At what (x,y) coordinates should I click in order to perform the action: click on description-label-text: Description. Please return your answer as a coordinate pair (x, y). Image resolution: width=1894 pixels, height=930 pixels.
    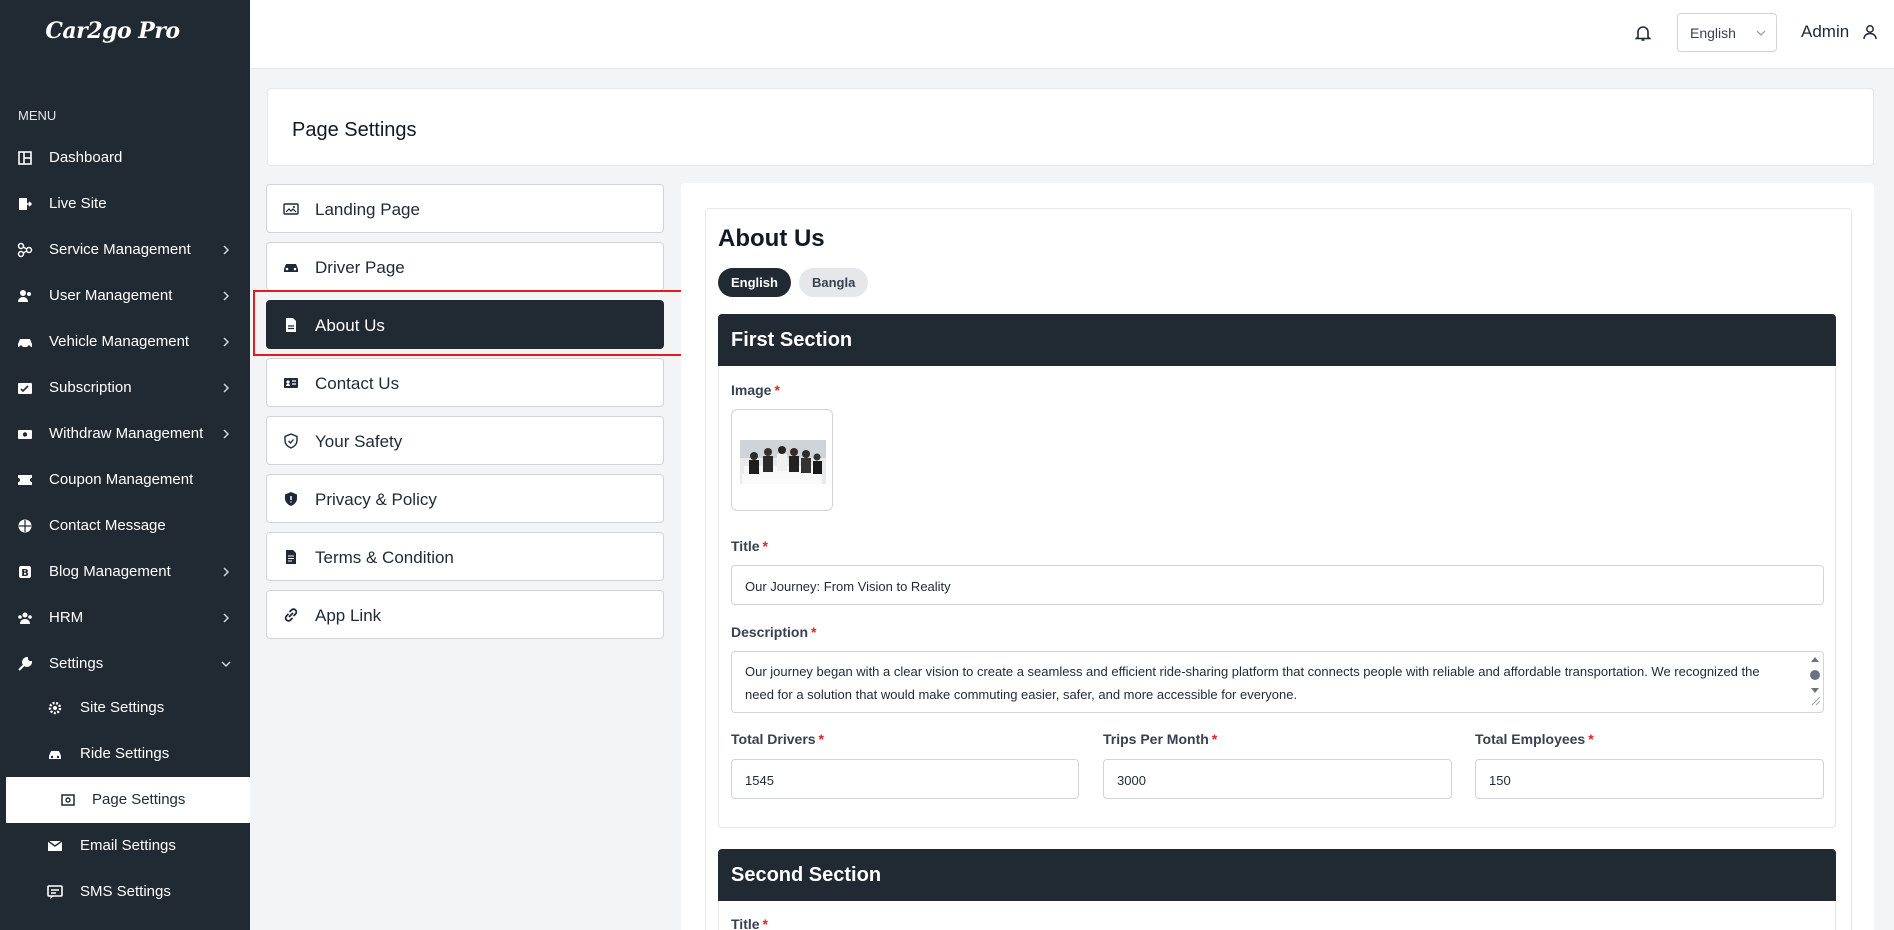
    Looking at the image, I should click on (770, 632).